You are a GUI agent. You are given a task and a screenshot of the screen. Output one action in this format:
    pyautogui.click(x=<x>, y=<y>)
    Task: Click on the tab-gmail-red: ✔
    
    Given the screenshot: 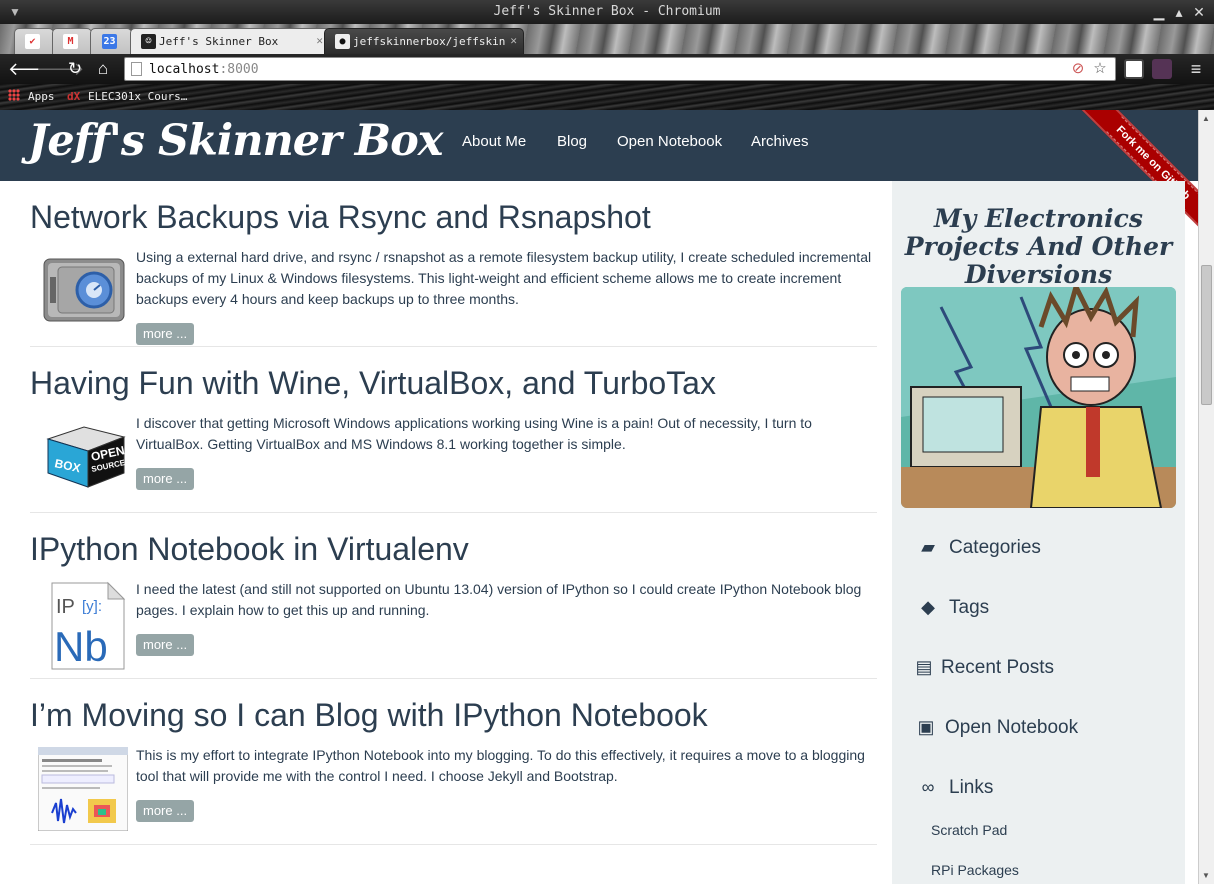 What is the action you would take?
    pyautogui.click(x=34, y=41)
    